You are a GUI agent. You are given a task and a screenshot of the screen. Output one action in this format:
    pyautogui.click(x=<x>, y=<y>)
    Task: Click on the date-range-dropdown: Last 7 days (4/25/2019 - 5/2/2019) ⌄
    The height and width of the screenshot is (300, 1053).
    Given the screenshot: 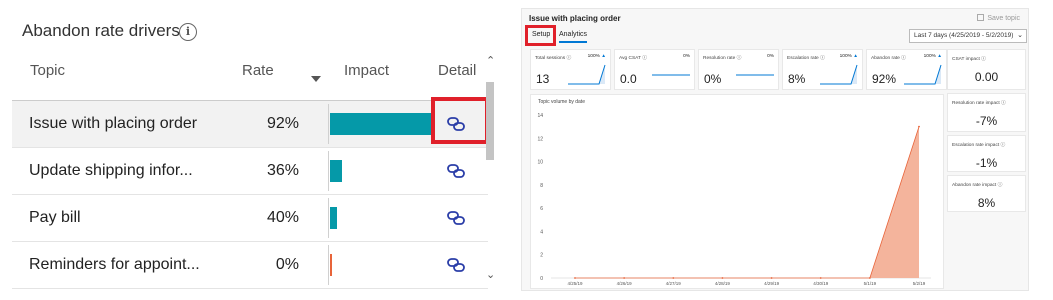 What is the action you would take?
    pyautogui.click(x=968, y=36)
    